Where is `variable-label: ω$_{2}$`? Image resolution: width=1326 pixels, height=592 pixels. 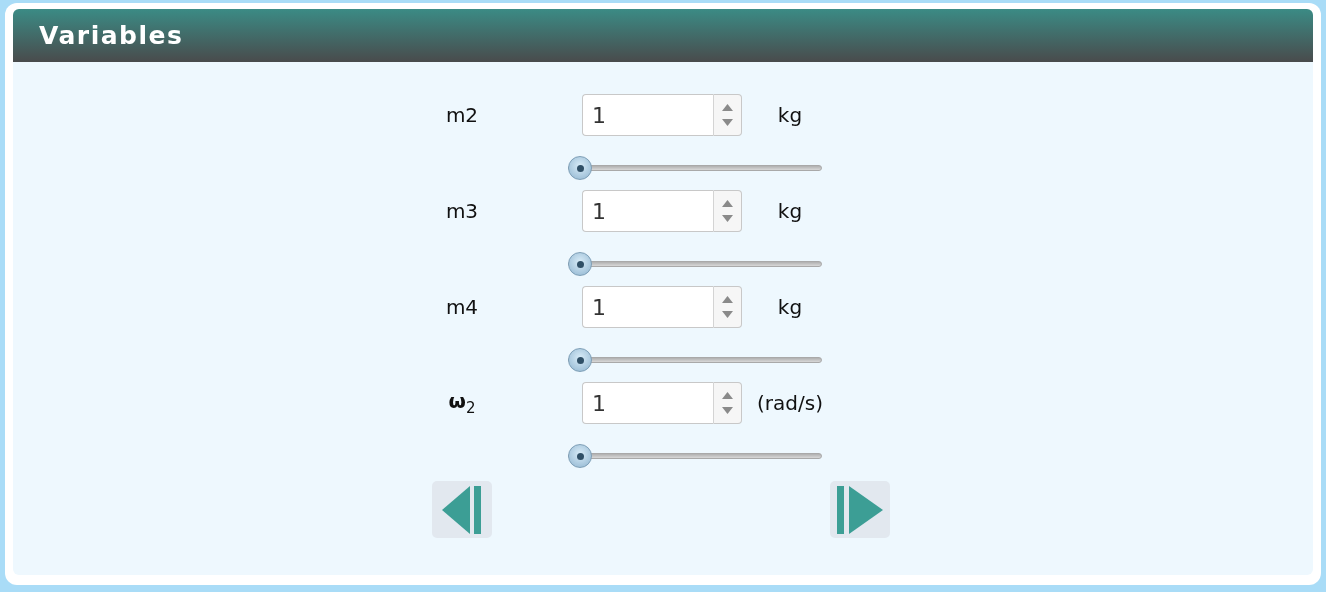
variable-label: ω$_{2}$ is located at coordinates (462, 403).